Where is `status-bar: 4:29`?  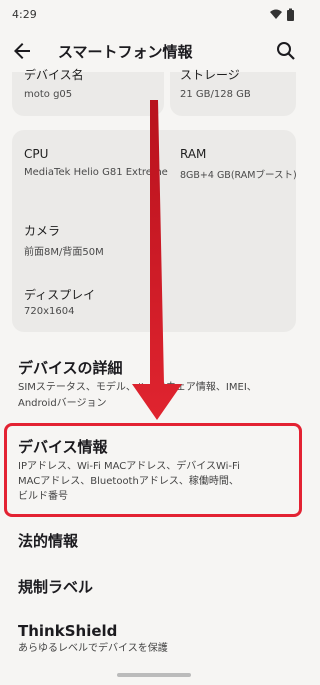 status-bar: 4:29 is located at coordinates (154, 15).